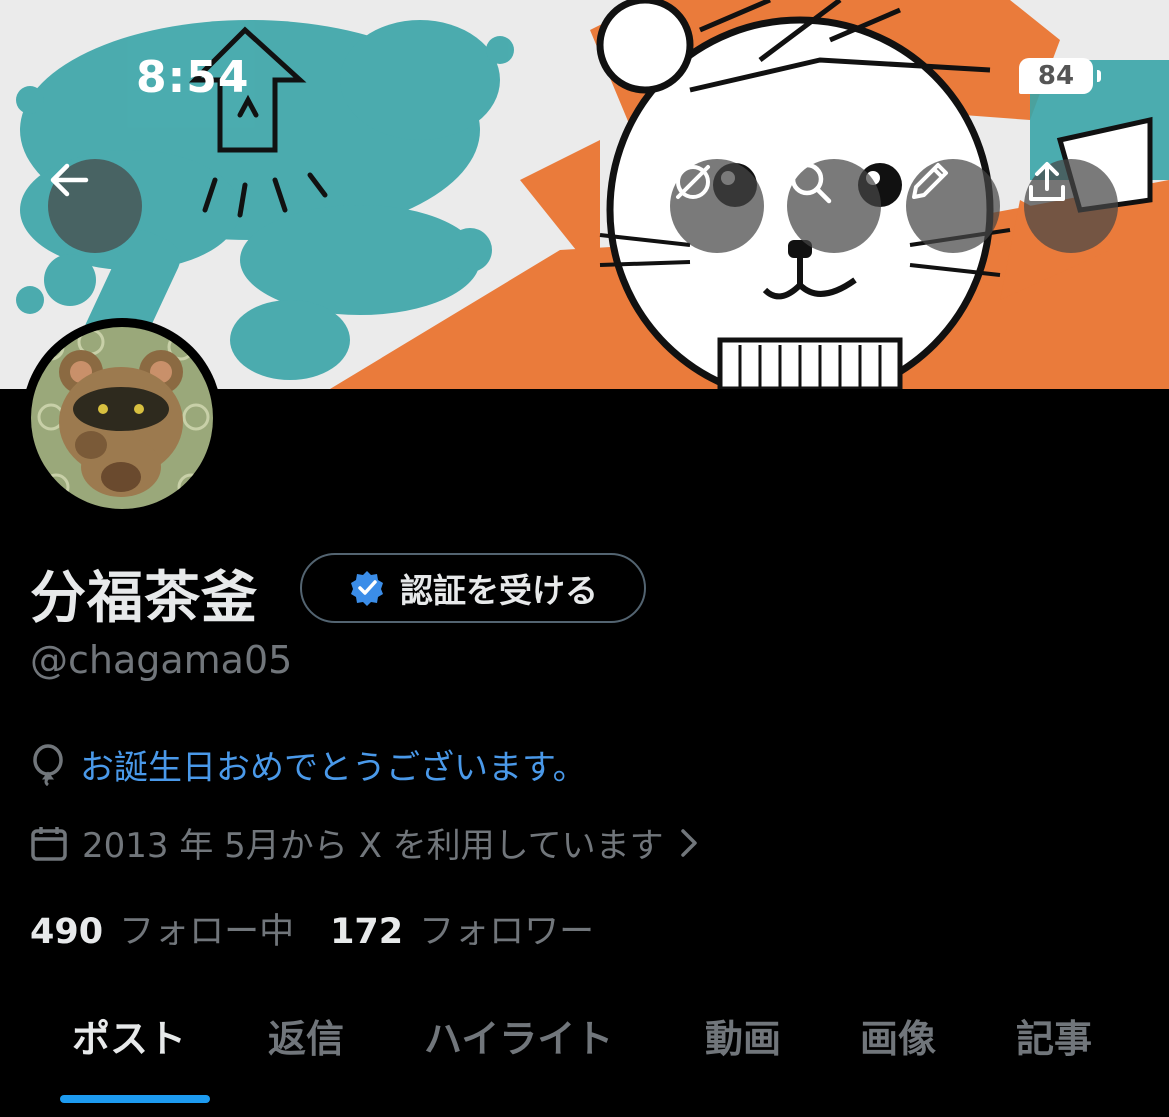 This screenshot has width=1169, height=1117. I want to click on birthday-row: お誕生日おめでとうございます。, so click(308, 764).